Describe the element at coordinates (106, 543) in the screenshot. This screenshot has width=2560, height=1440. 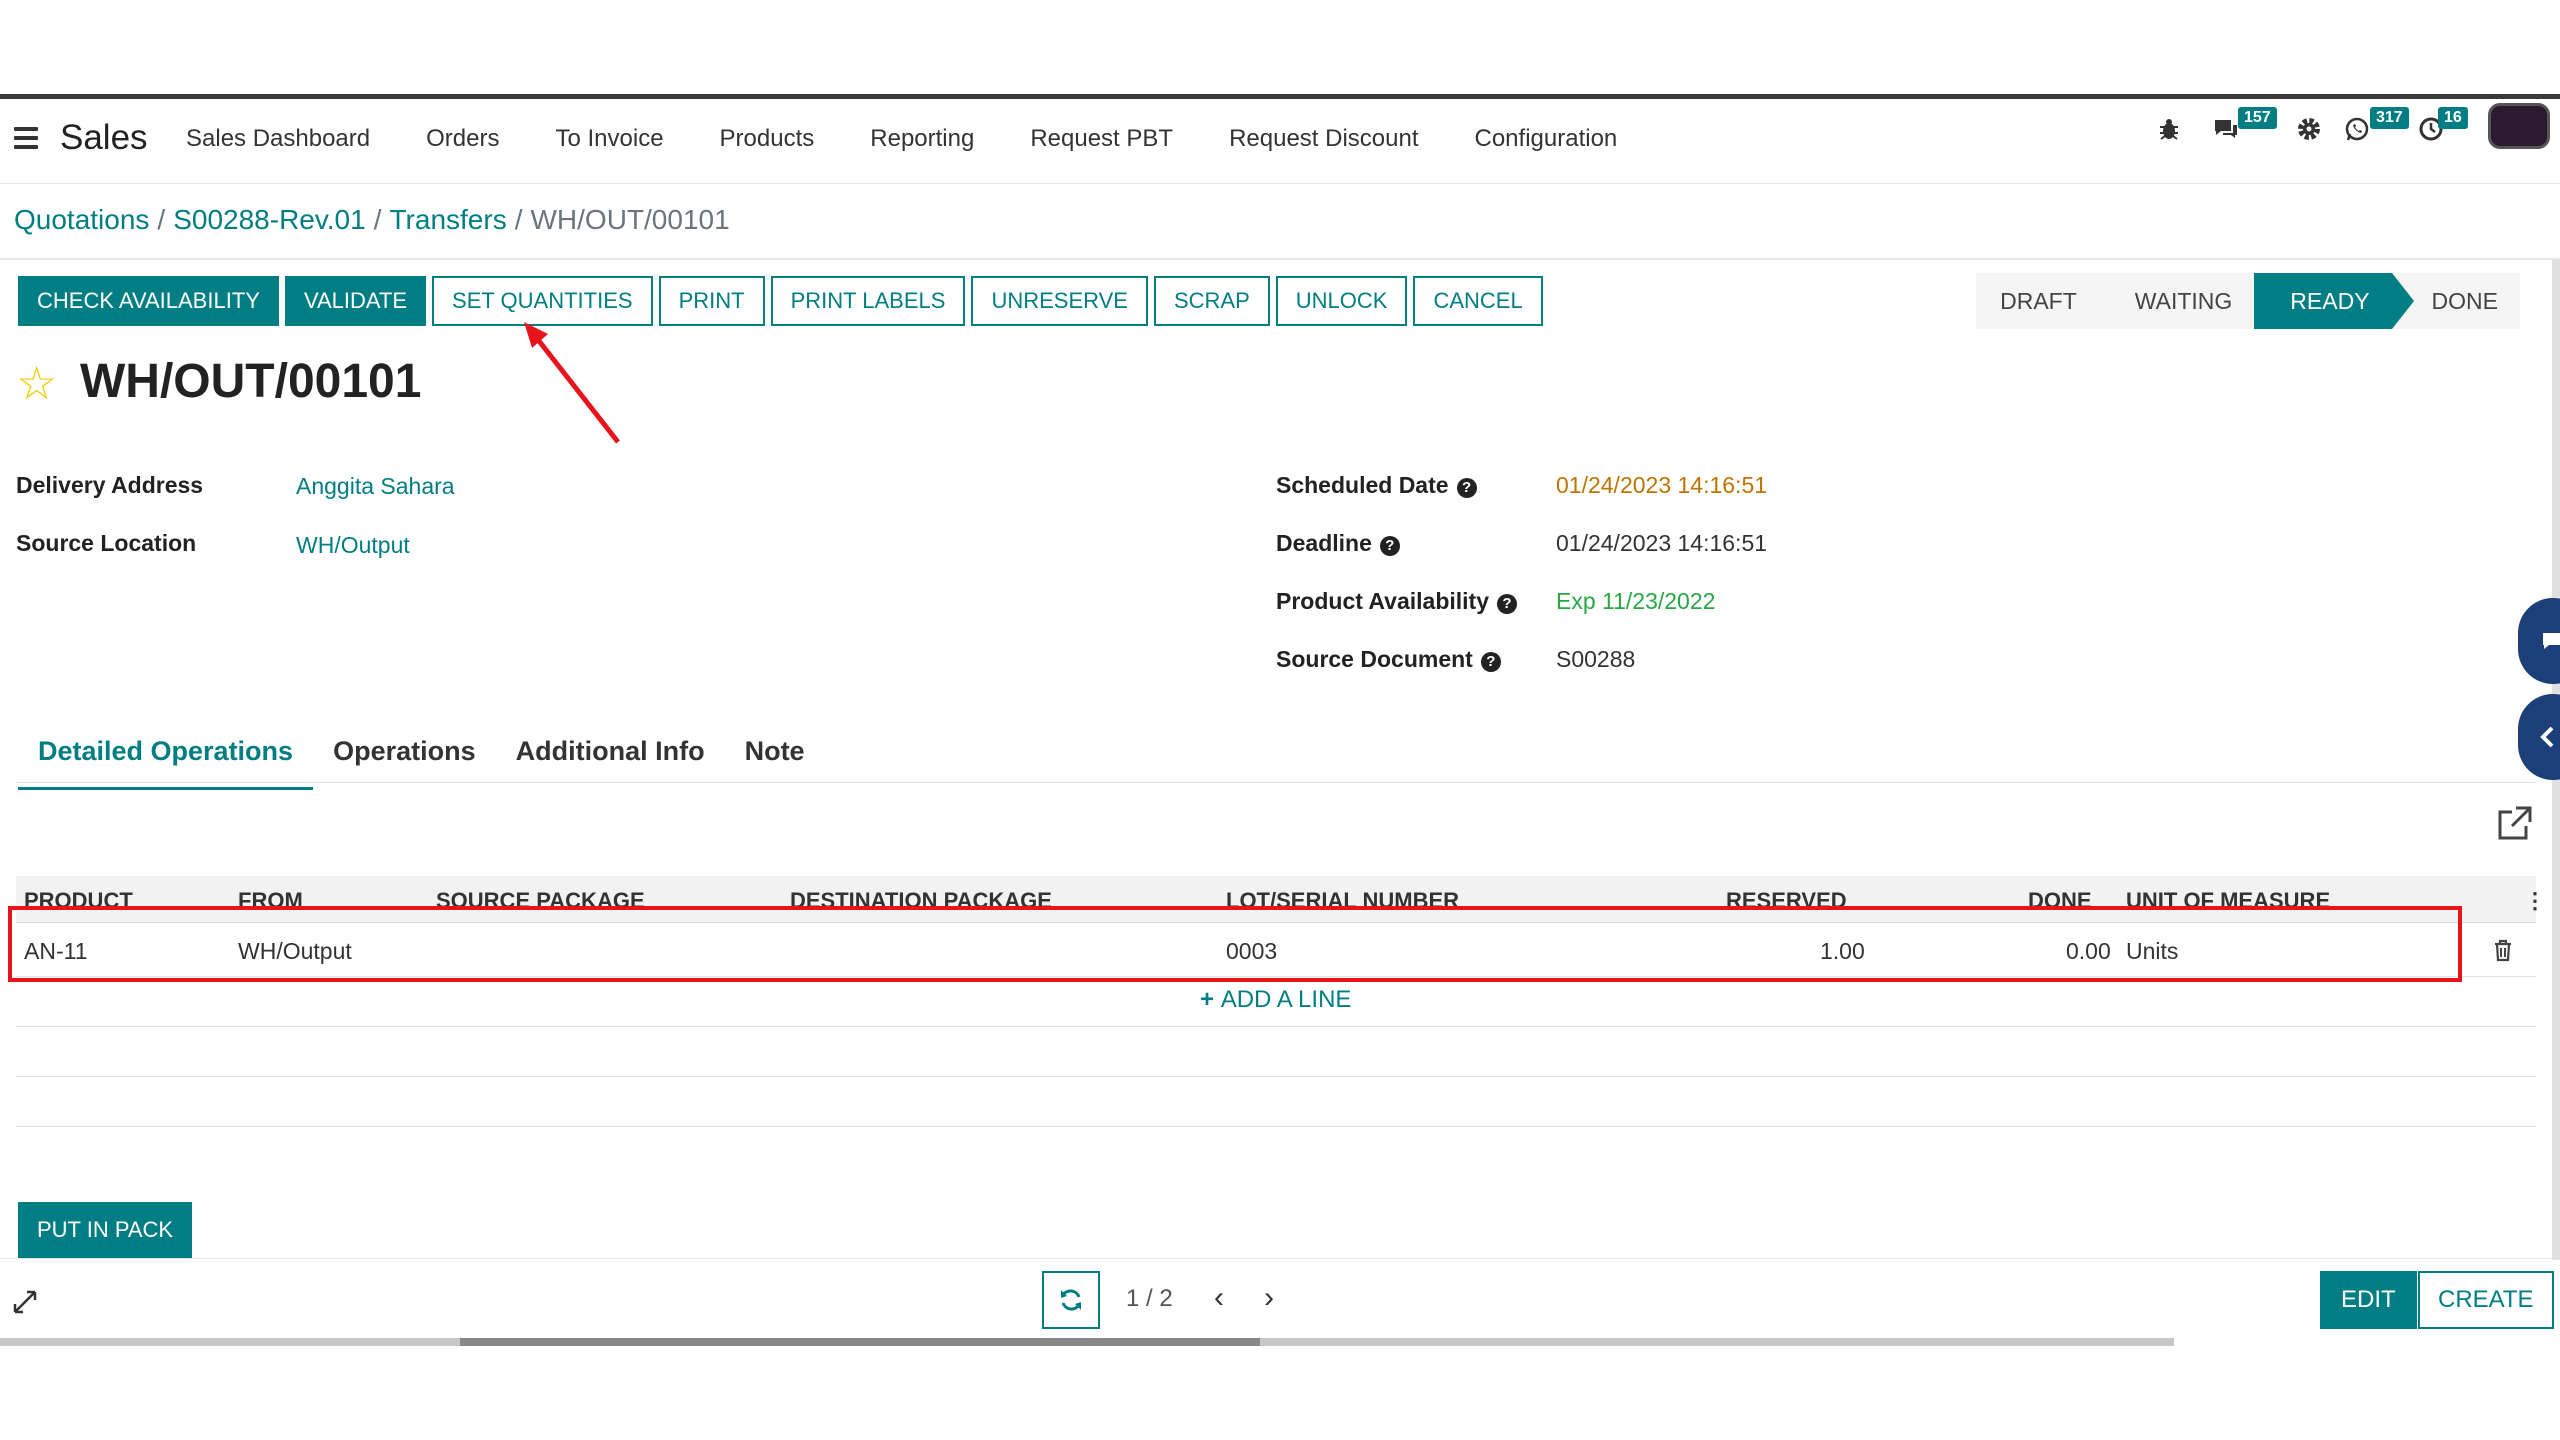
I see `source-location-label: Source Location` at that location.